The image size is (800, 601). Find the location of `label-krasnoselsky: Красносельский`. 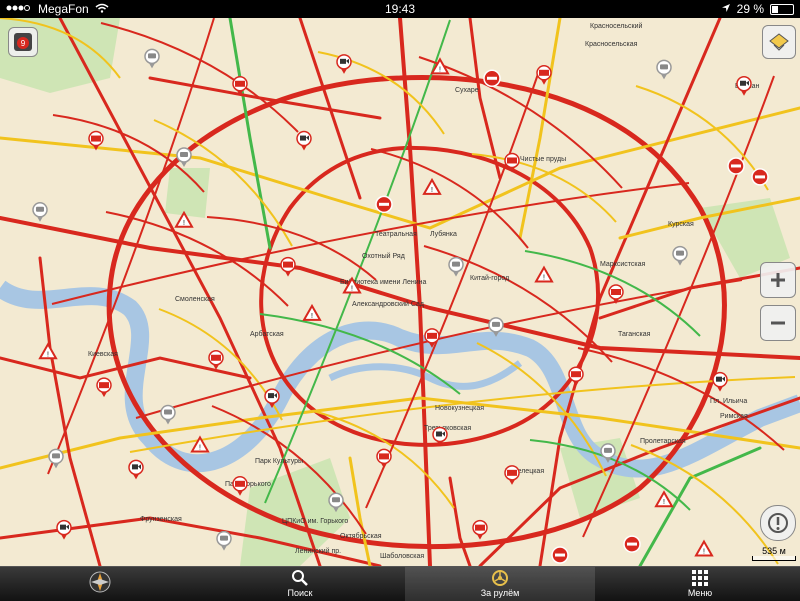

label-krasnoselsky: Красносельский is located at coordinates (616, 26).